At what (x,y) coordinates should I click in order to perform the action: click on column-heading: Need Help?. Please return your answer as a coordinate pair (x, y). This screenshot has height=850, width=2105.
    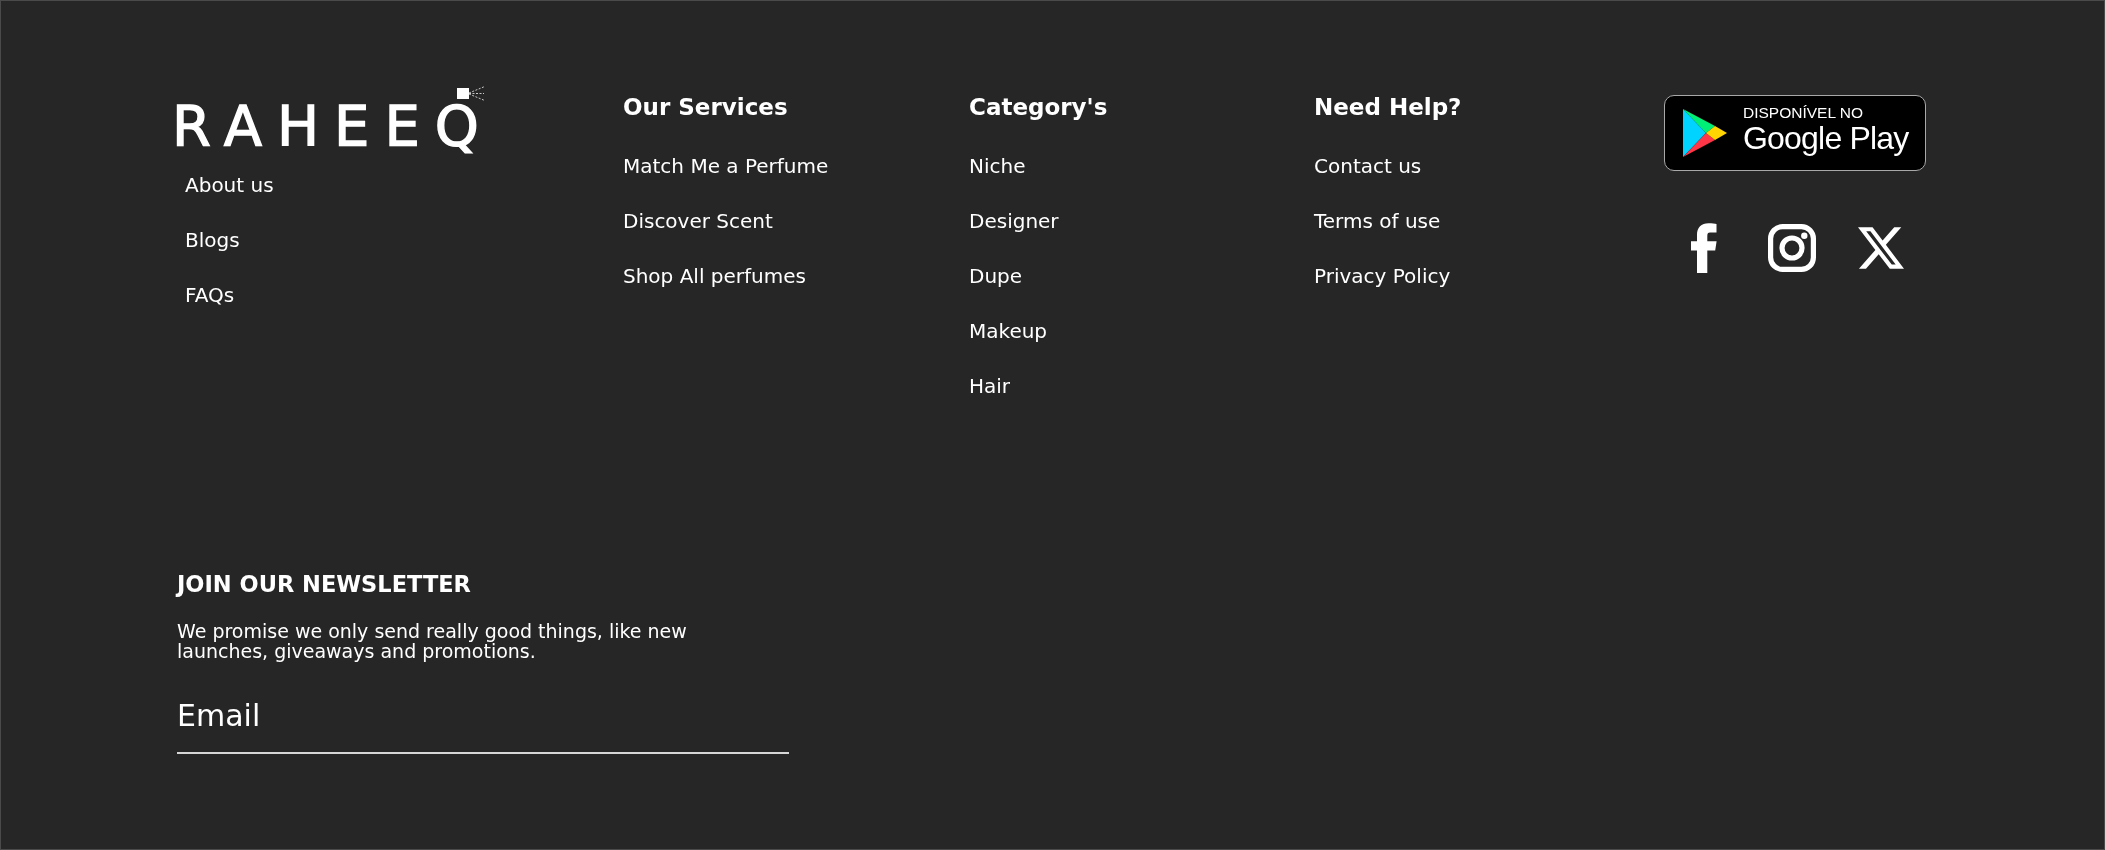
    Looking at the image, I should click on (1388, 107).